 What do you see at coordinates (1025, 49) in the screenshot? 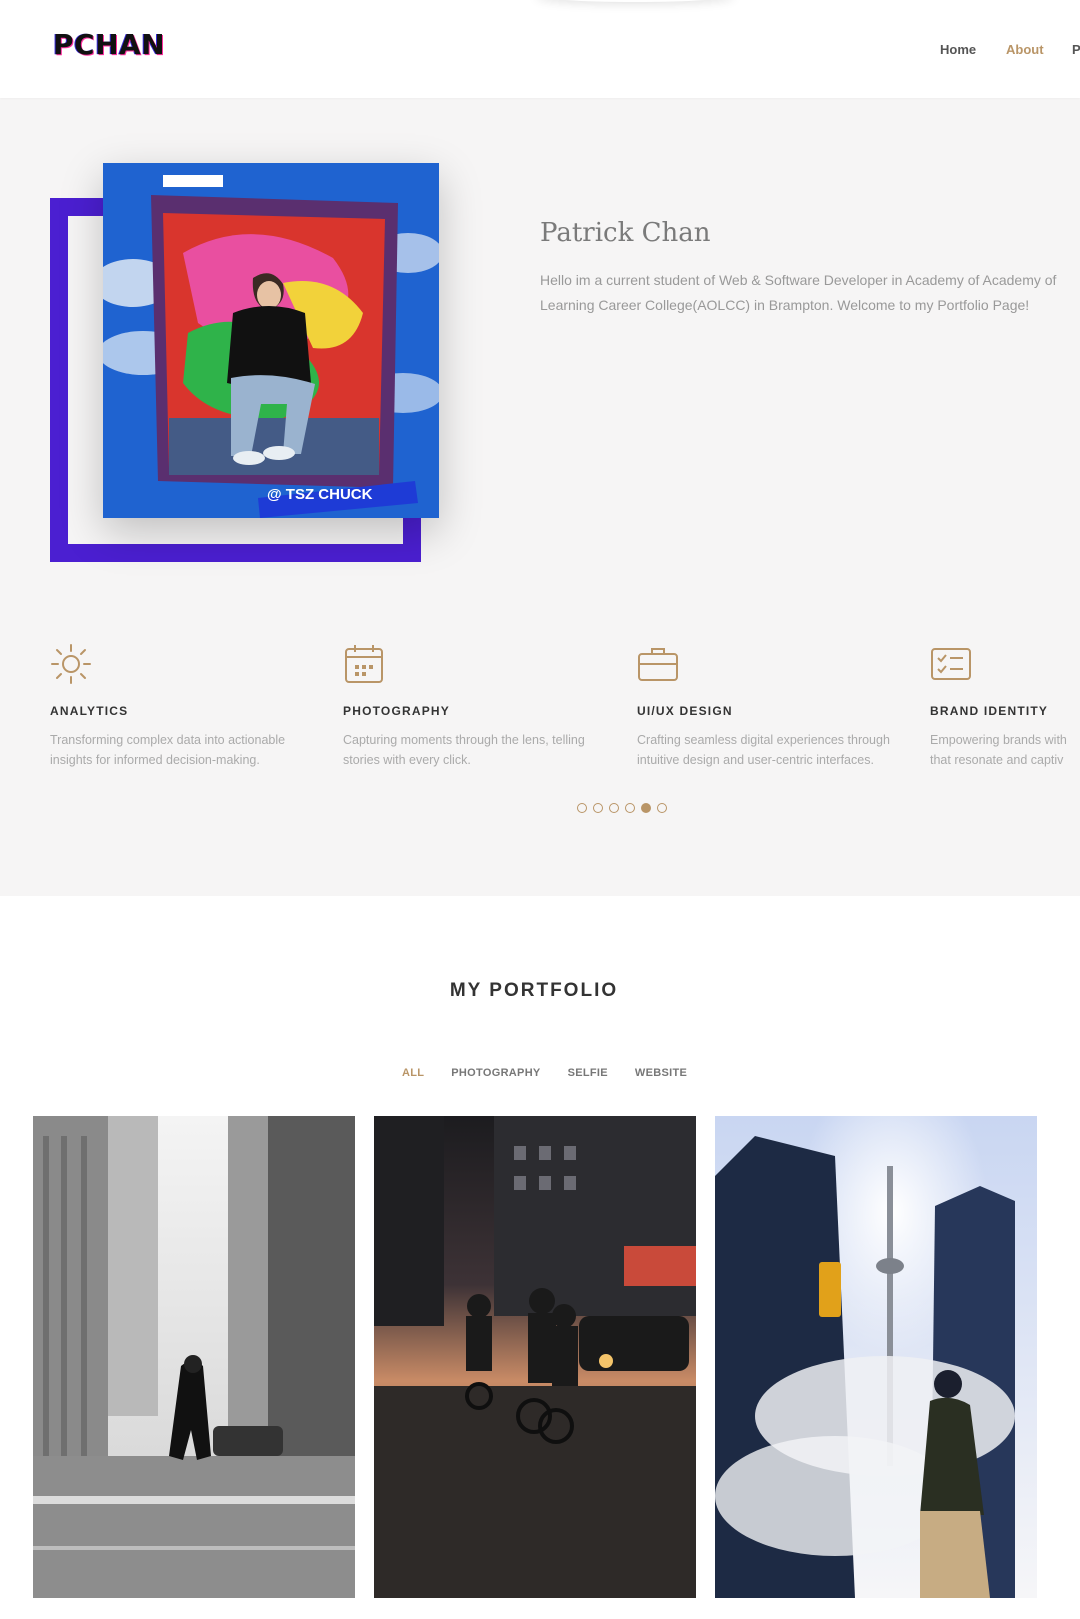
I see `nav-about-link: About` at bounding box center [1025, 49].